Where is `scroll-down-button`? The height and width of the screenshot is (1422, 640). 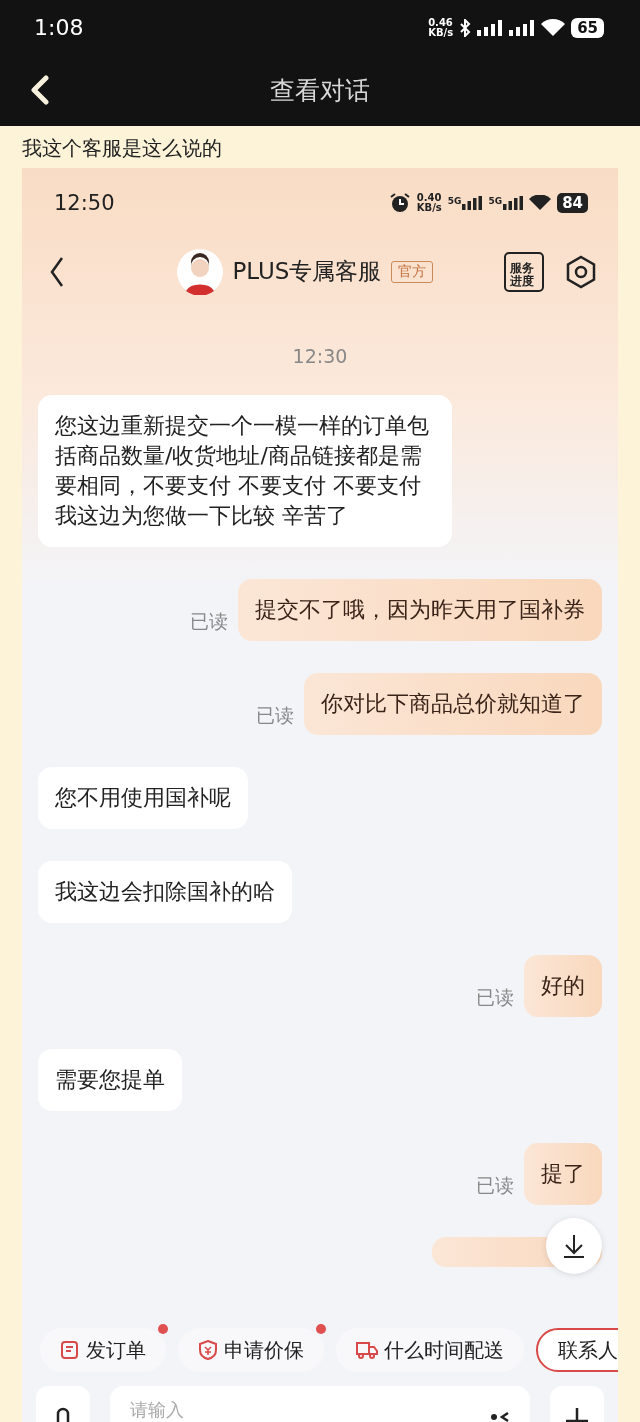
scroll-down-button is located at coordinates (574, 1246).